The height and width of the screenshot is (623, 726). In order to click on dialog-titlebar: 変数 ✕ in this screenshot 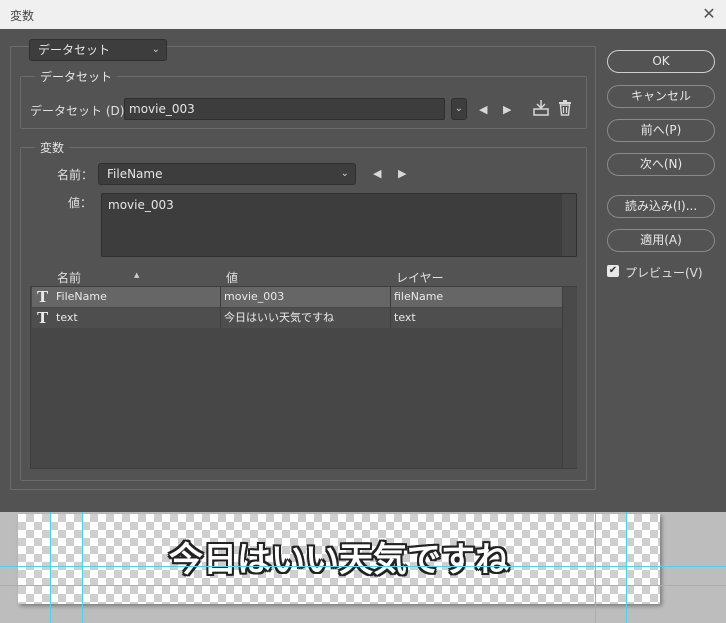, I will do `click(363, 14)`.